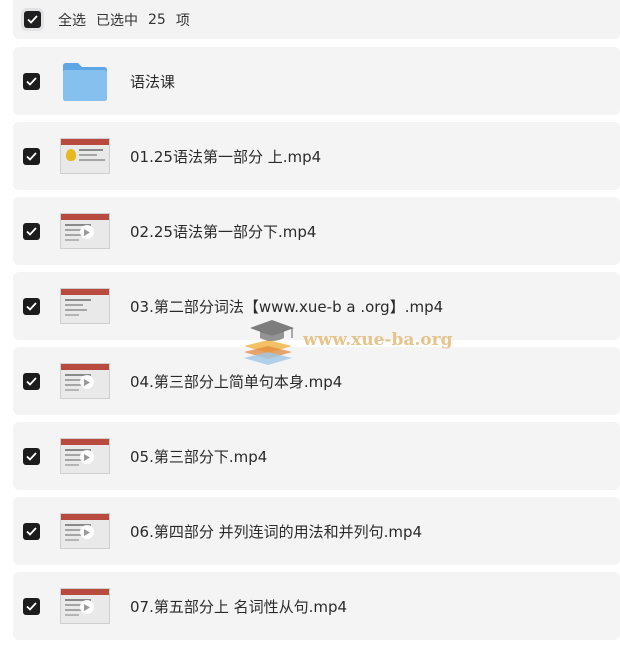 This screenshot has height=647, width=620. What do you see at coordinates (72, 20) in the screenshot?
I see `select-all-label: 全选` at bounding box center [72, 20].